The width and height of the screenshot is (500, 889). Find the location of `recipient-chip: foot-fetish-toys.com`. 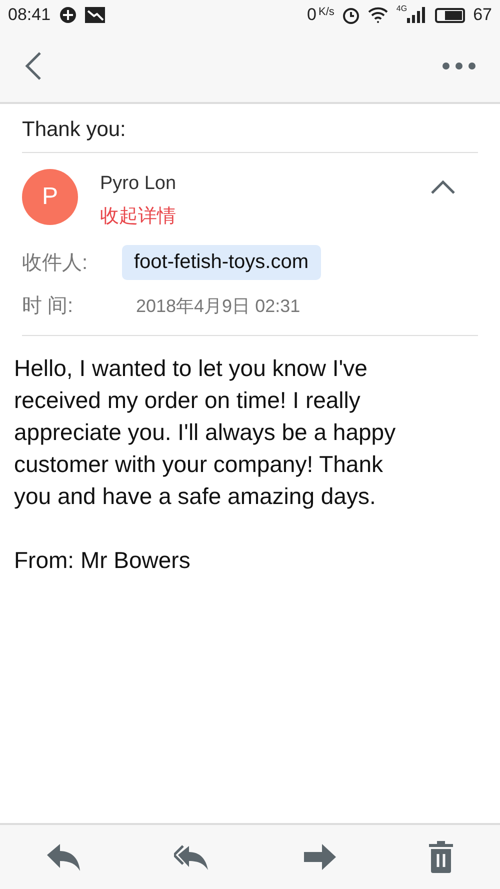

recipient-chip: foot-fetish-toys.com is located at coordinates (221, 262).